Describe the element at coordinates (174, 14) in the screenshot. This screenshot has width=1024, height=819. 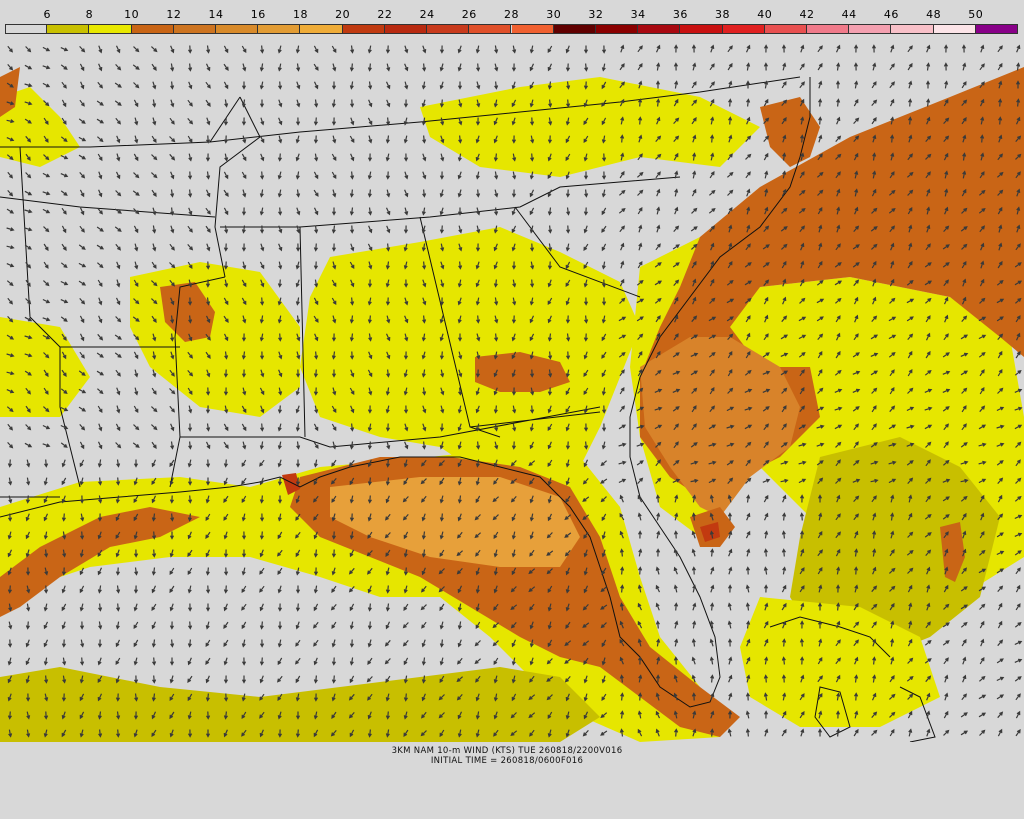
I see `legend-tick-label: 12` at that location.